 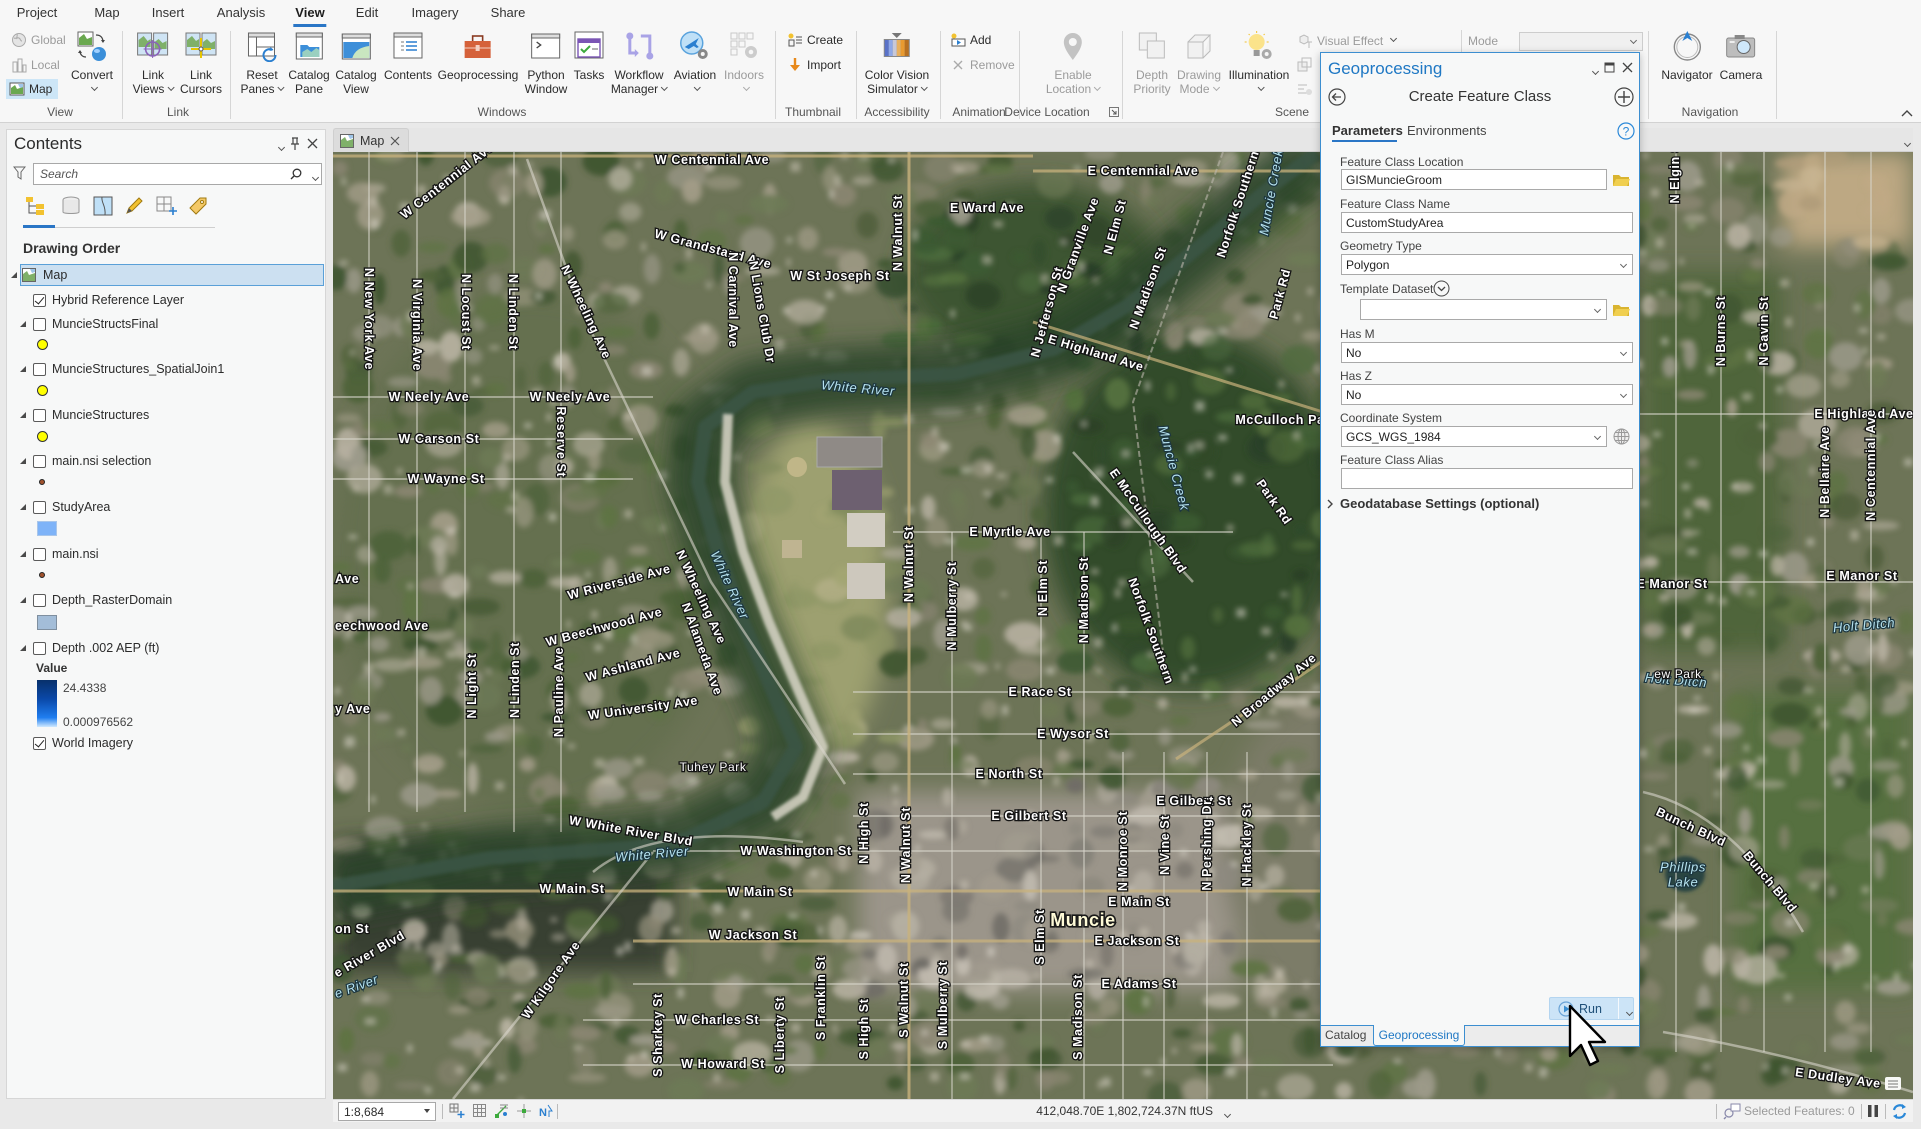 What do you see at coordinates (1687, 66) in the screenshot?
I see `navigator-button: Navigator` at bounding box center [1687, 66].